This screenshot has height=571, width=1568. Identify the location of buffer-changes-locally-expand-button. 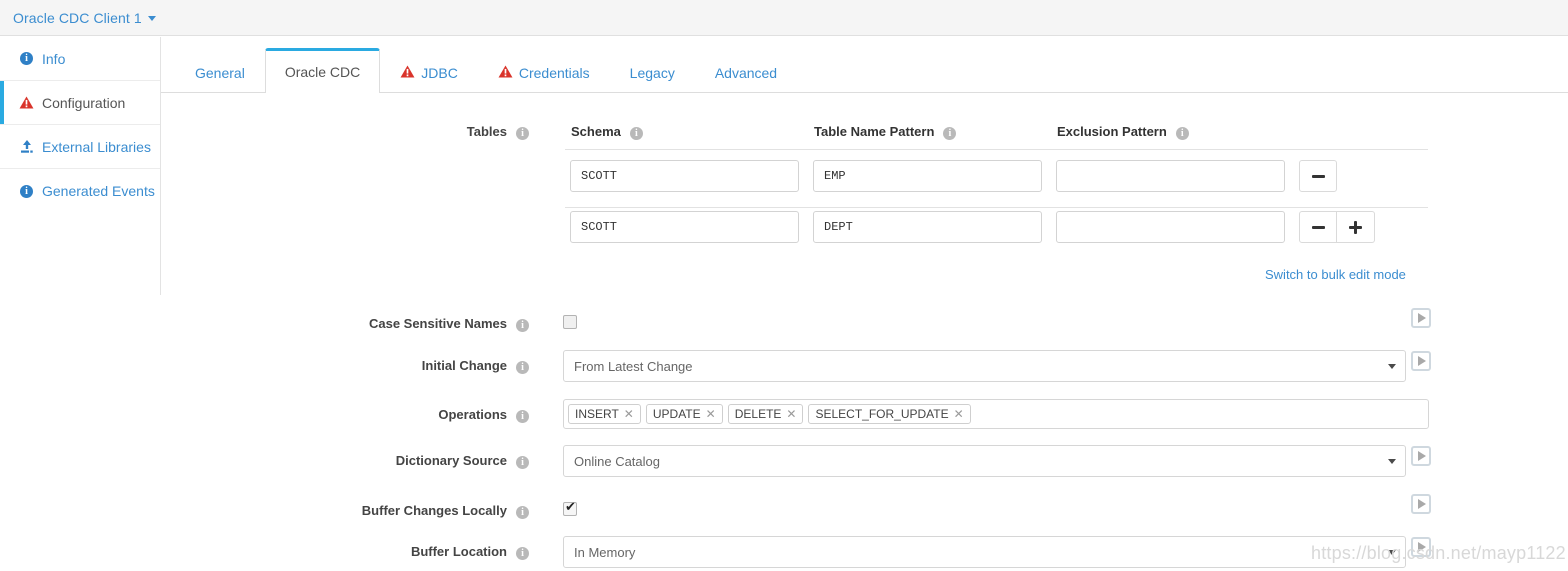
(1421, 504).